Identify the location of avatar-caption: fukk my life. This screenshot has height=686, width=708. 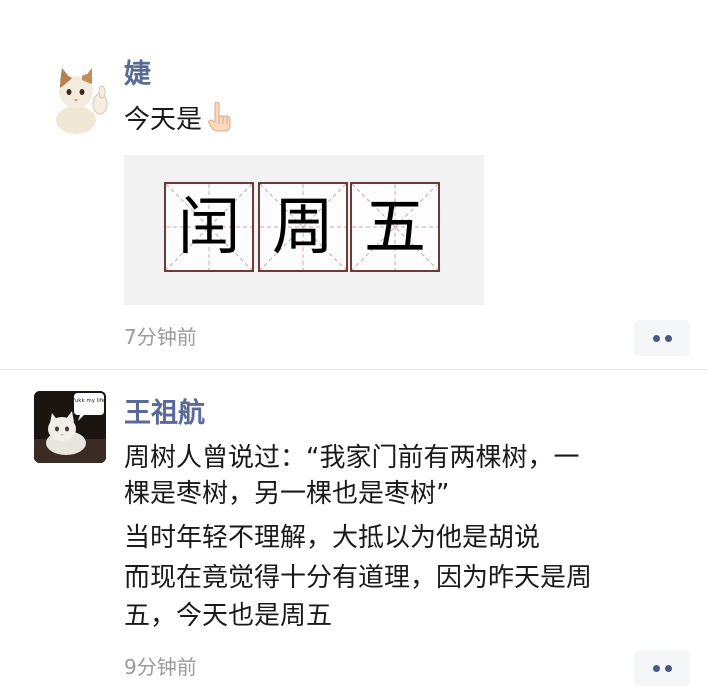
(89, 401).